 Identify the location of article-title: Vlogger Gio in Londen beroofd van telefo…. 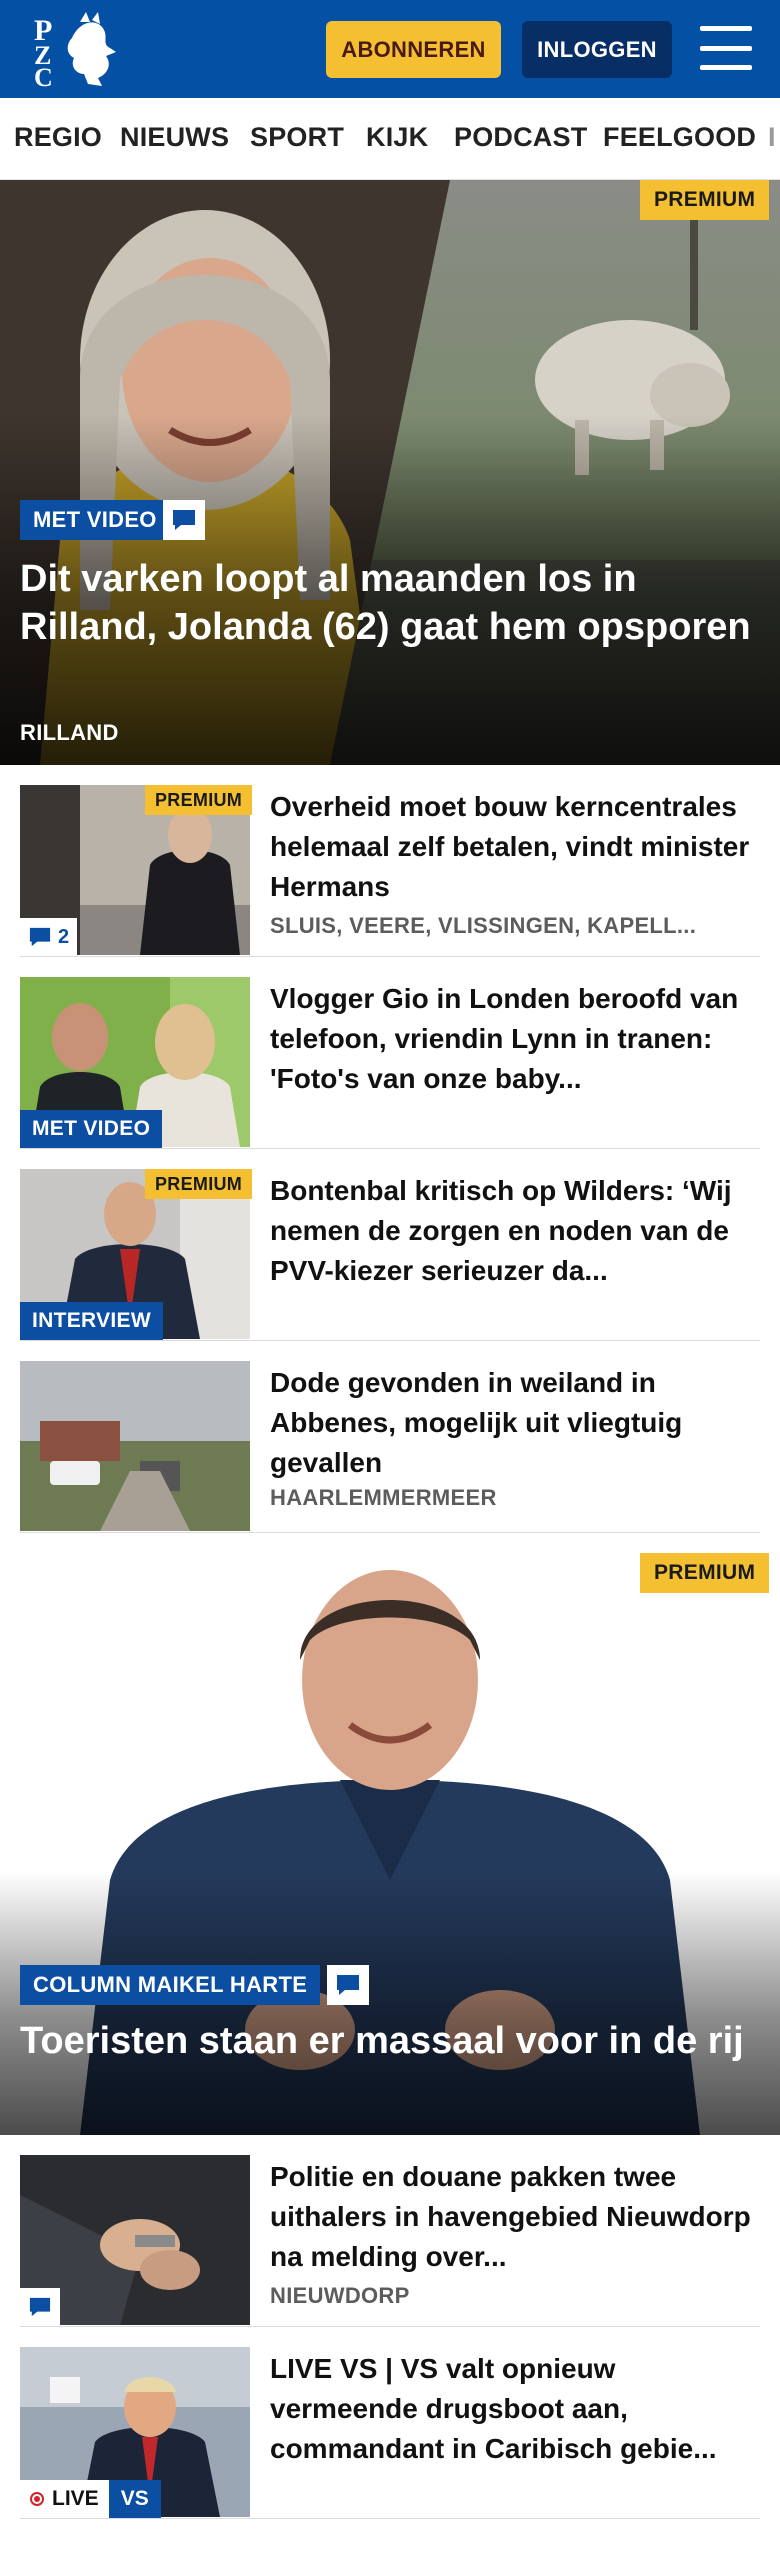
(515, 1039).